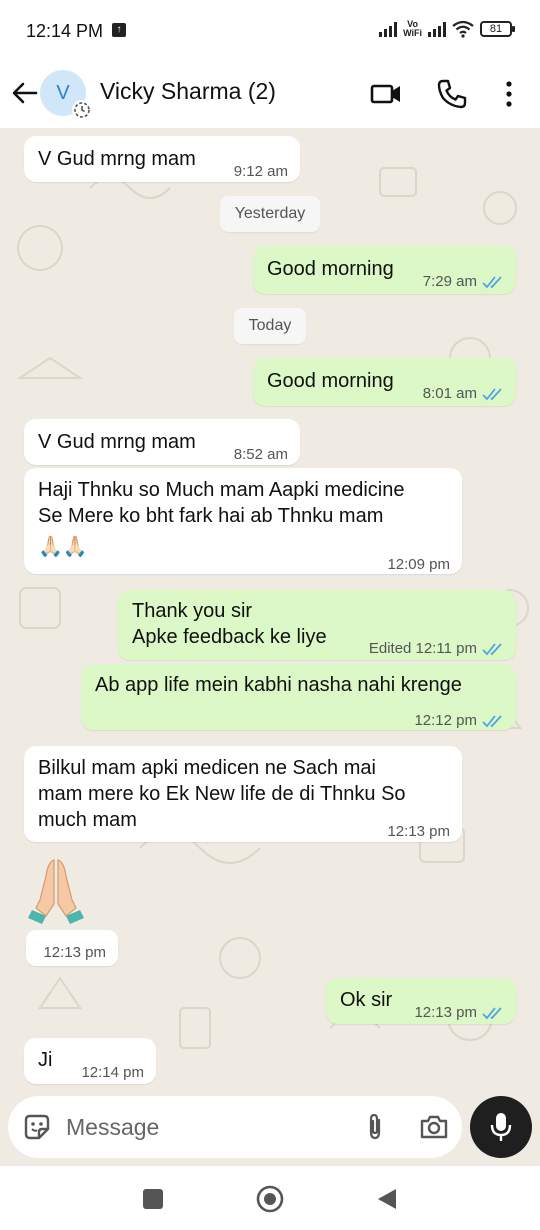  What do you see at coordinates (119, 30) in the screenshot?
I see `upload-icon: ↑` at bounding box center [119, 30].